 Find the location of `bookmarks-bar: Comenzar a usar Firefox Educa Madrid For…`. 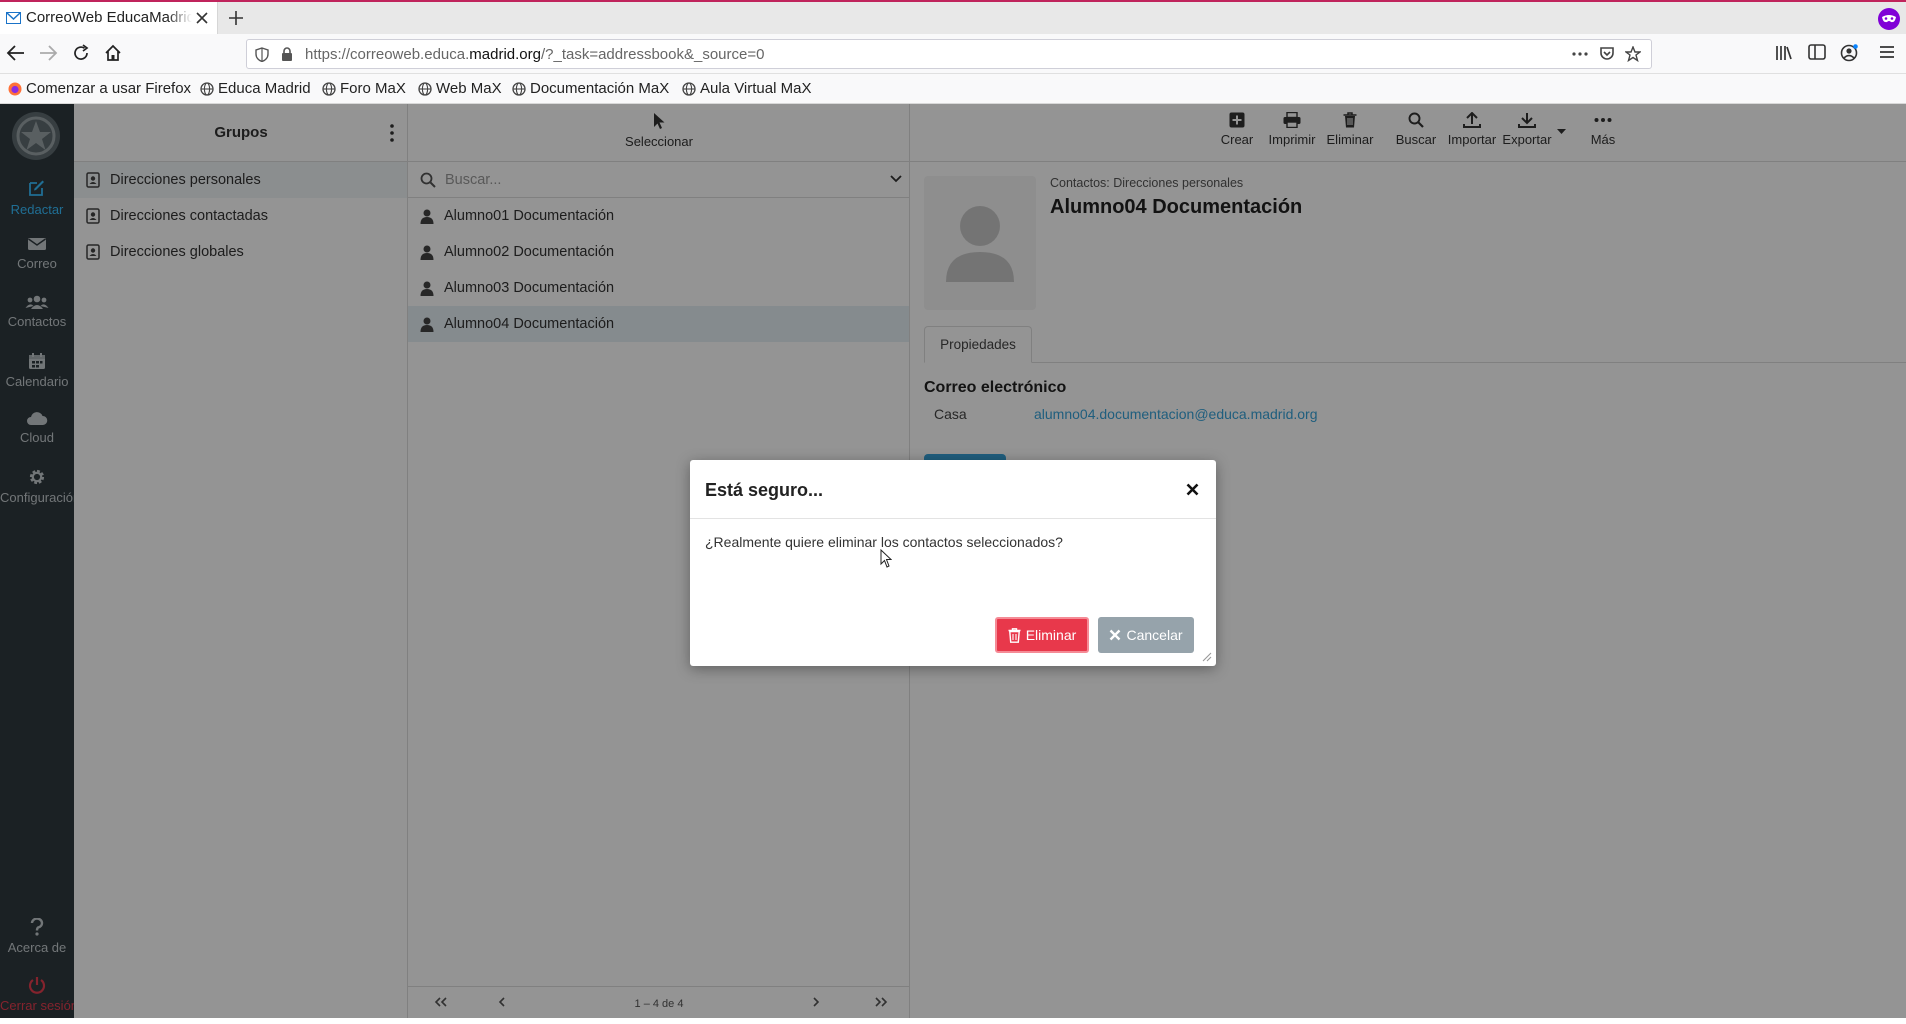

bookmarks-bar: Comenzar a usar Firefox Educa Madrid For… is located at coordinates (953, 89).